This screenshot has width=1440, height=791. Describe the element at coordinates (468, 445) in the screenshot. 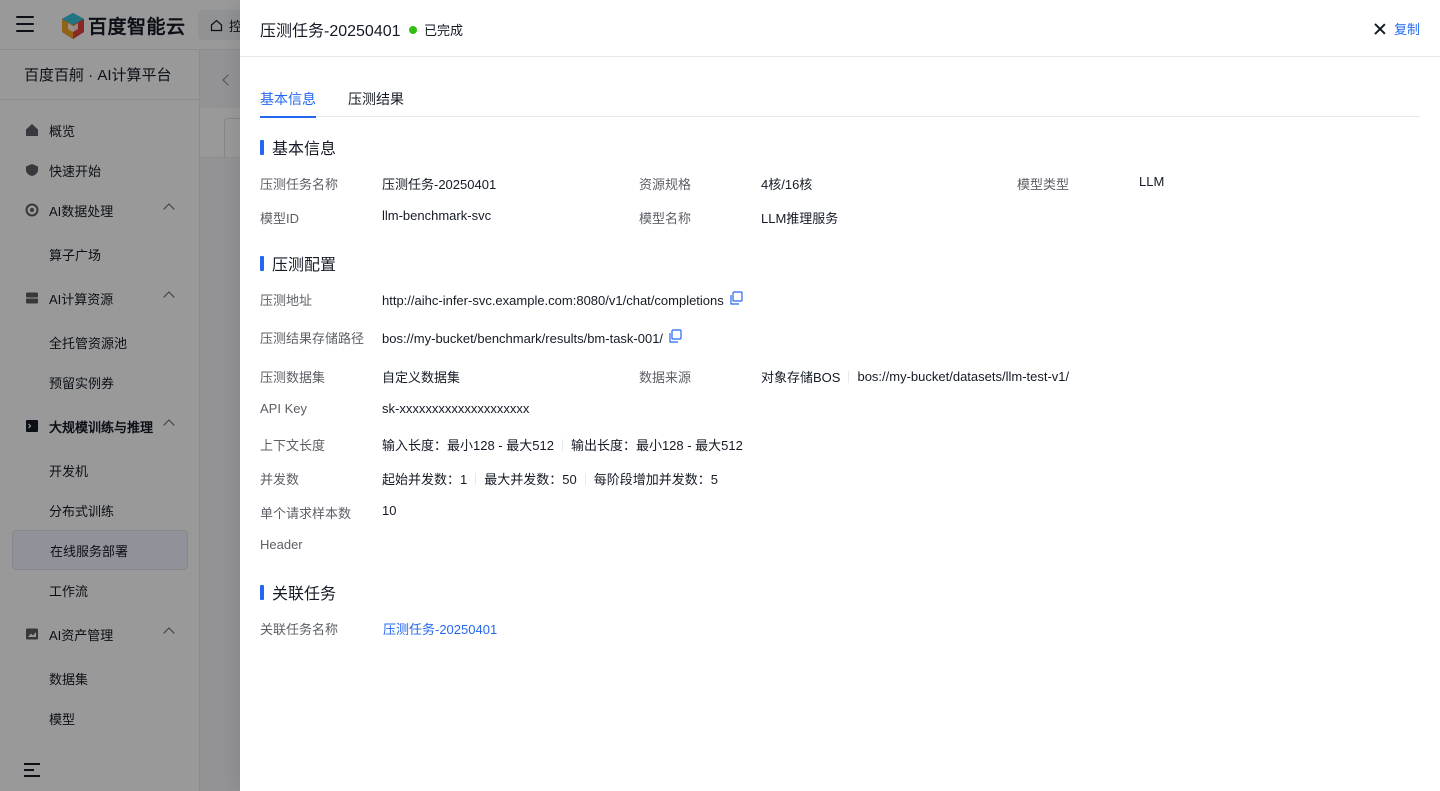

I see `input-length: 输入长度：最小128 - 最大512` at that location.